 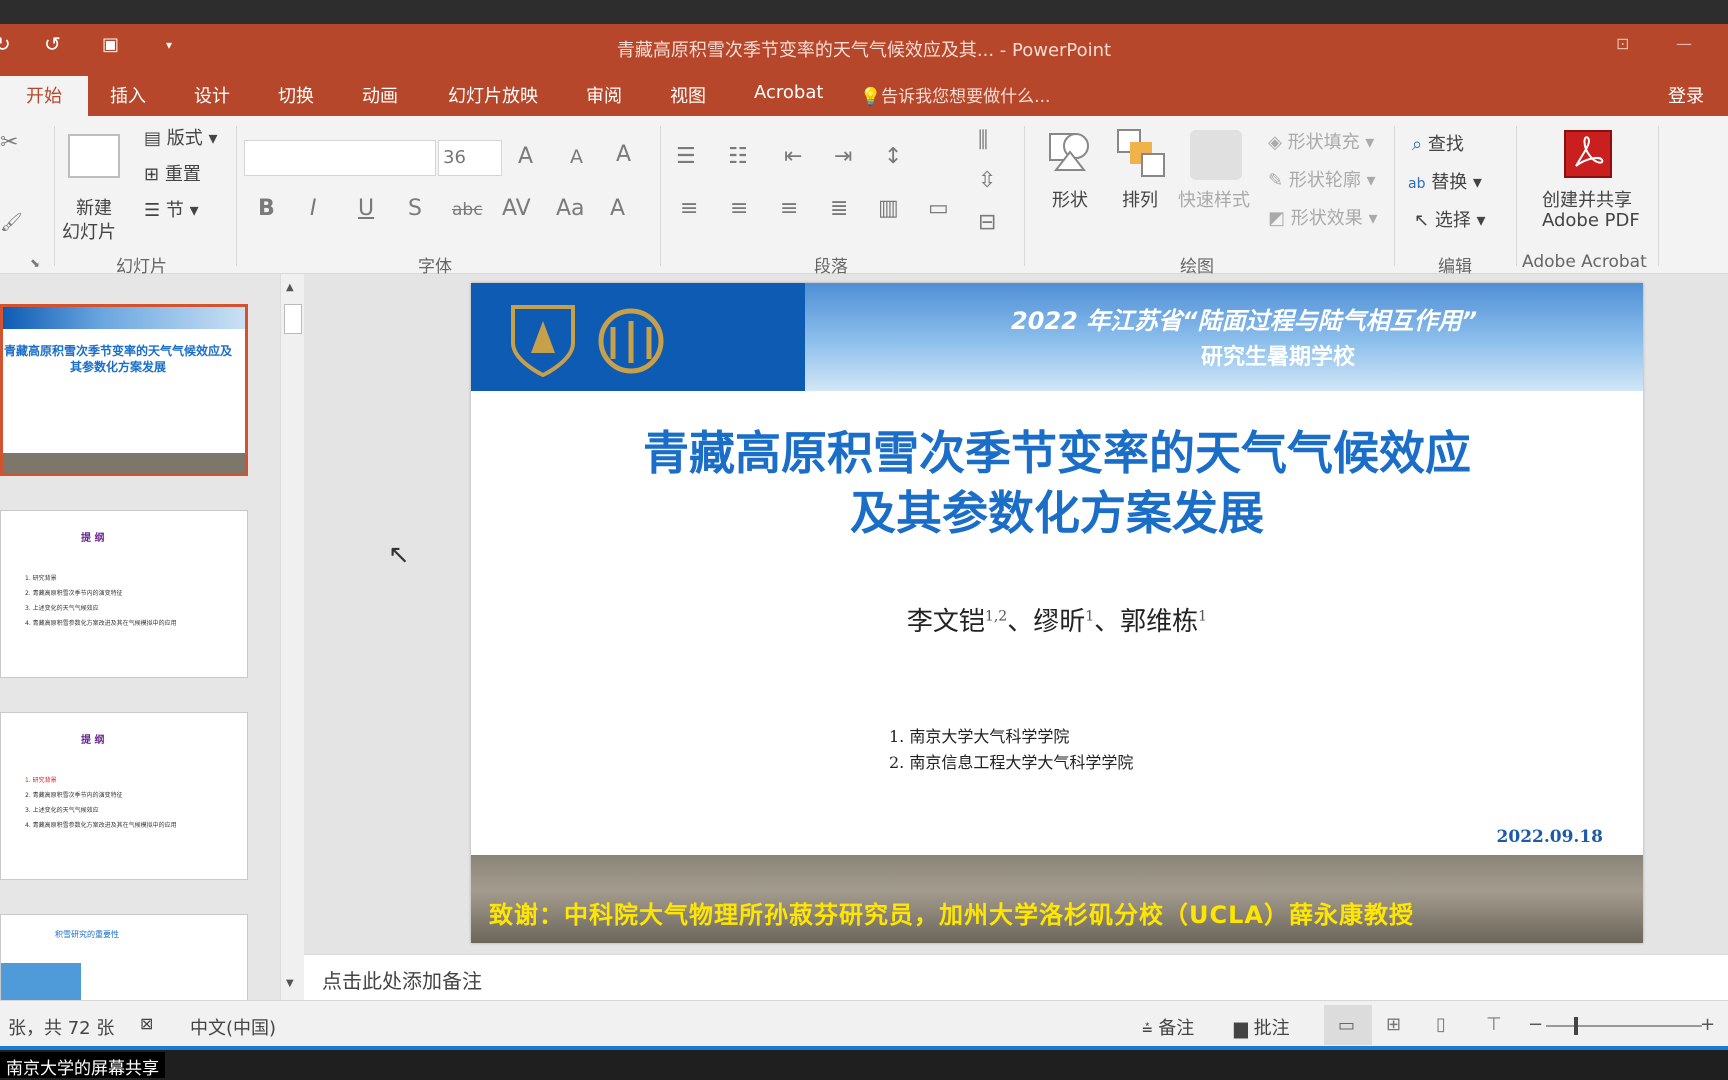 What do you see at coordinates (290, 287) in the screenshot?
I see `scroll-up-icon: ▲` at bounding box center [290, 287].